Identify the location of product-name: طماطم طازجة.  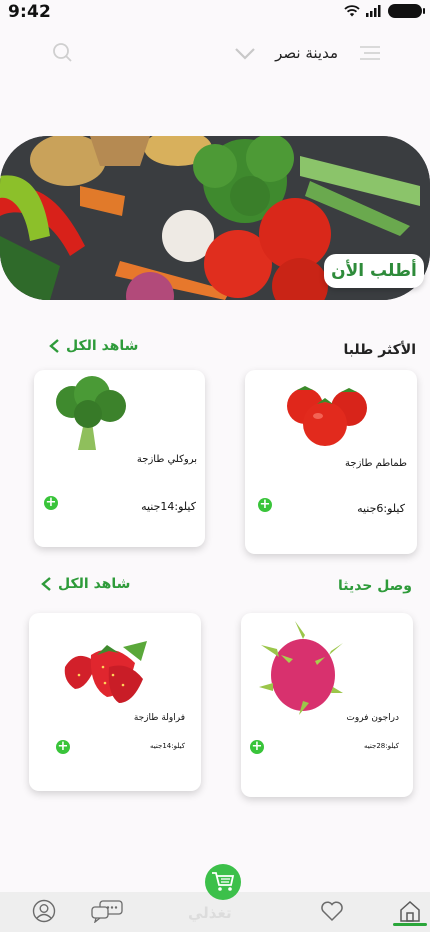
(376, 463).